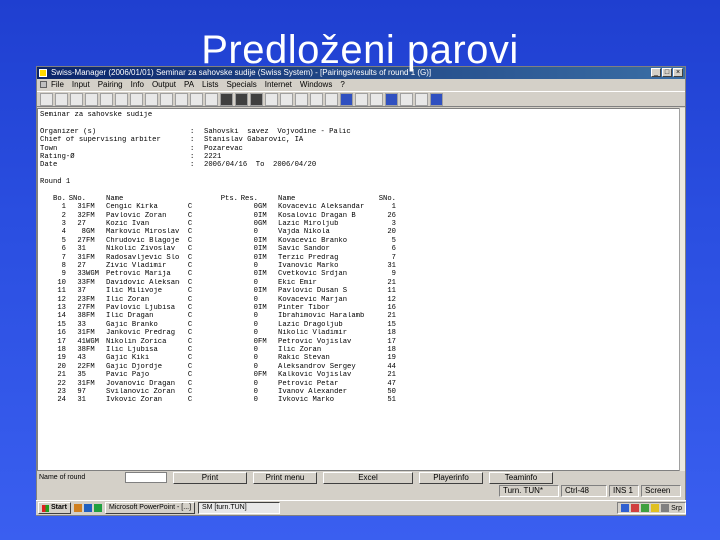 The height and width of the screenshot is (540, 720). Describe the element at coordinates (181, 99) in the screenshot. I see `teams-icon` at that location.